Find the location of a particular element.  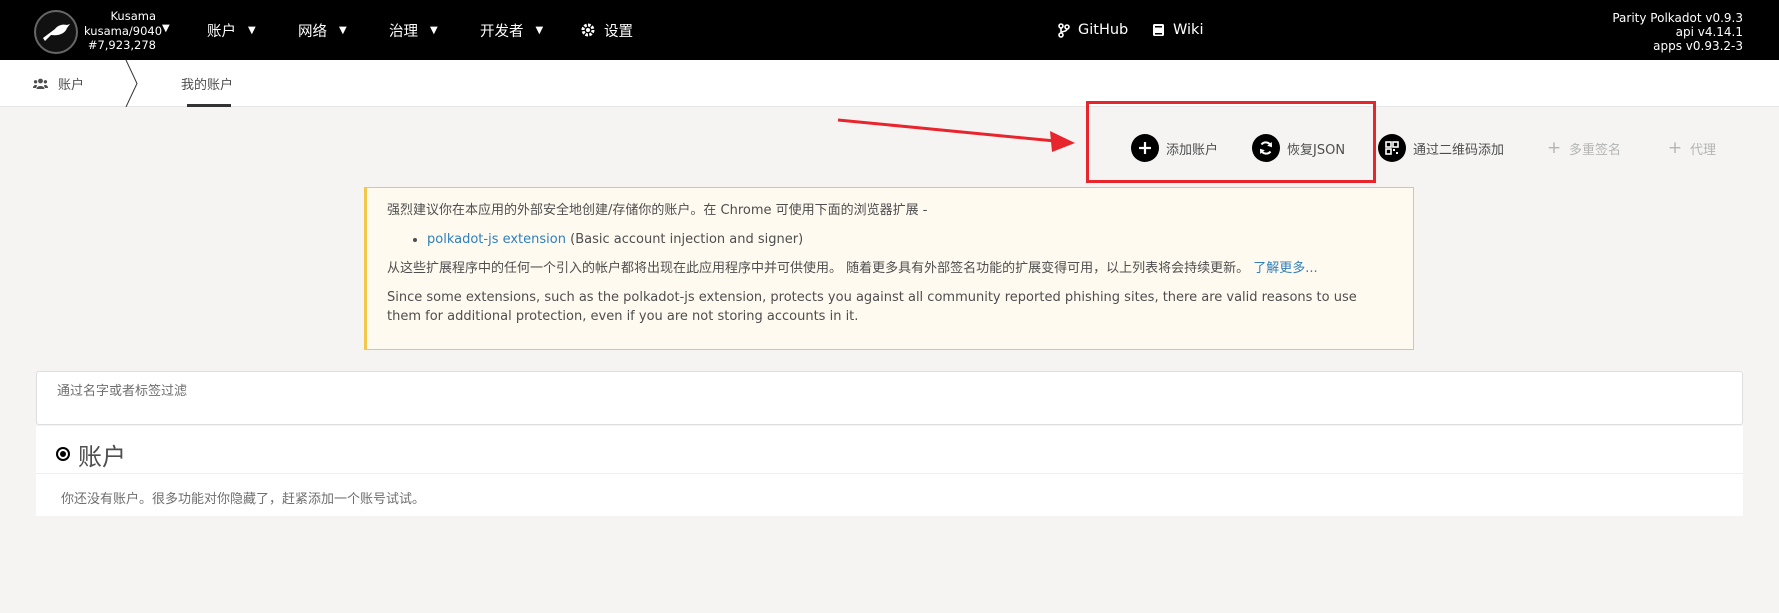

nav-label: 治理 is located at coordinates (403, 31).